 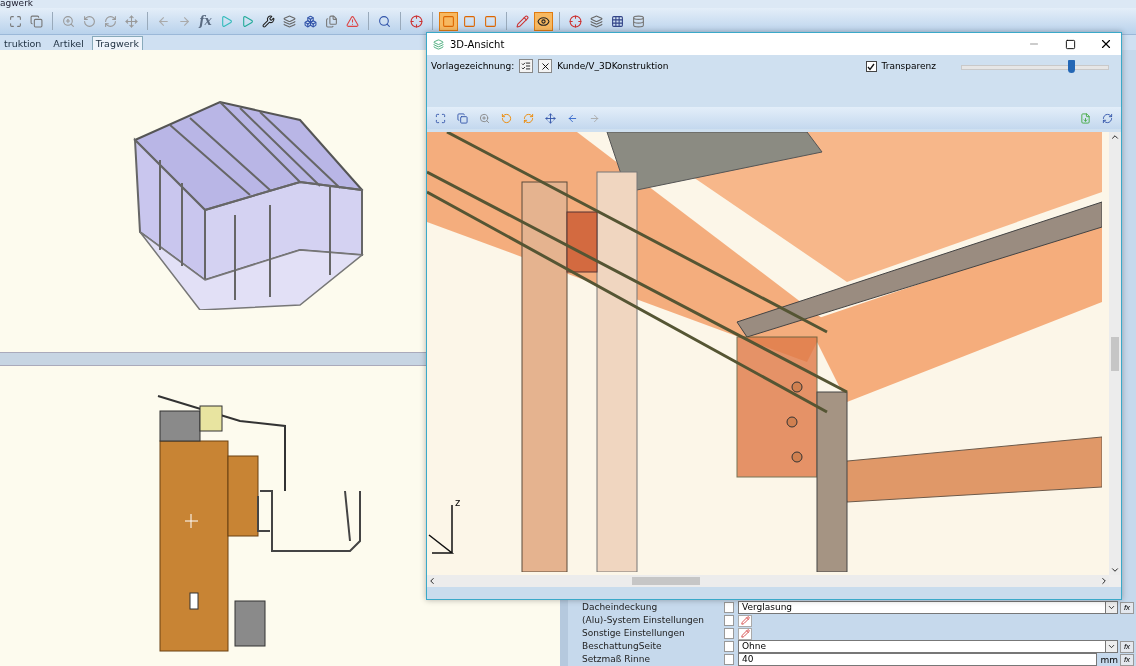 What do you see at coordinates (1085, 118) in the screenshot?
I see `file-download-icon` at bounding box center [1085, 118].